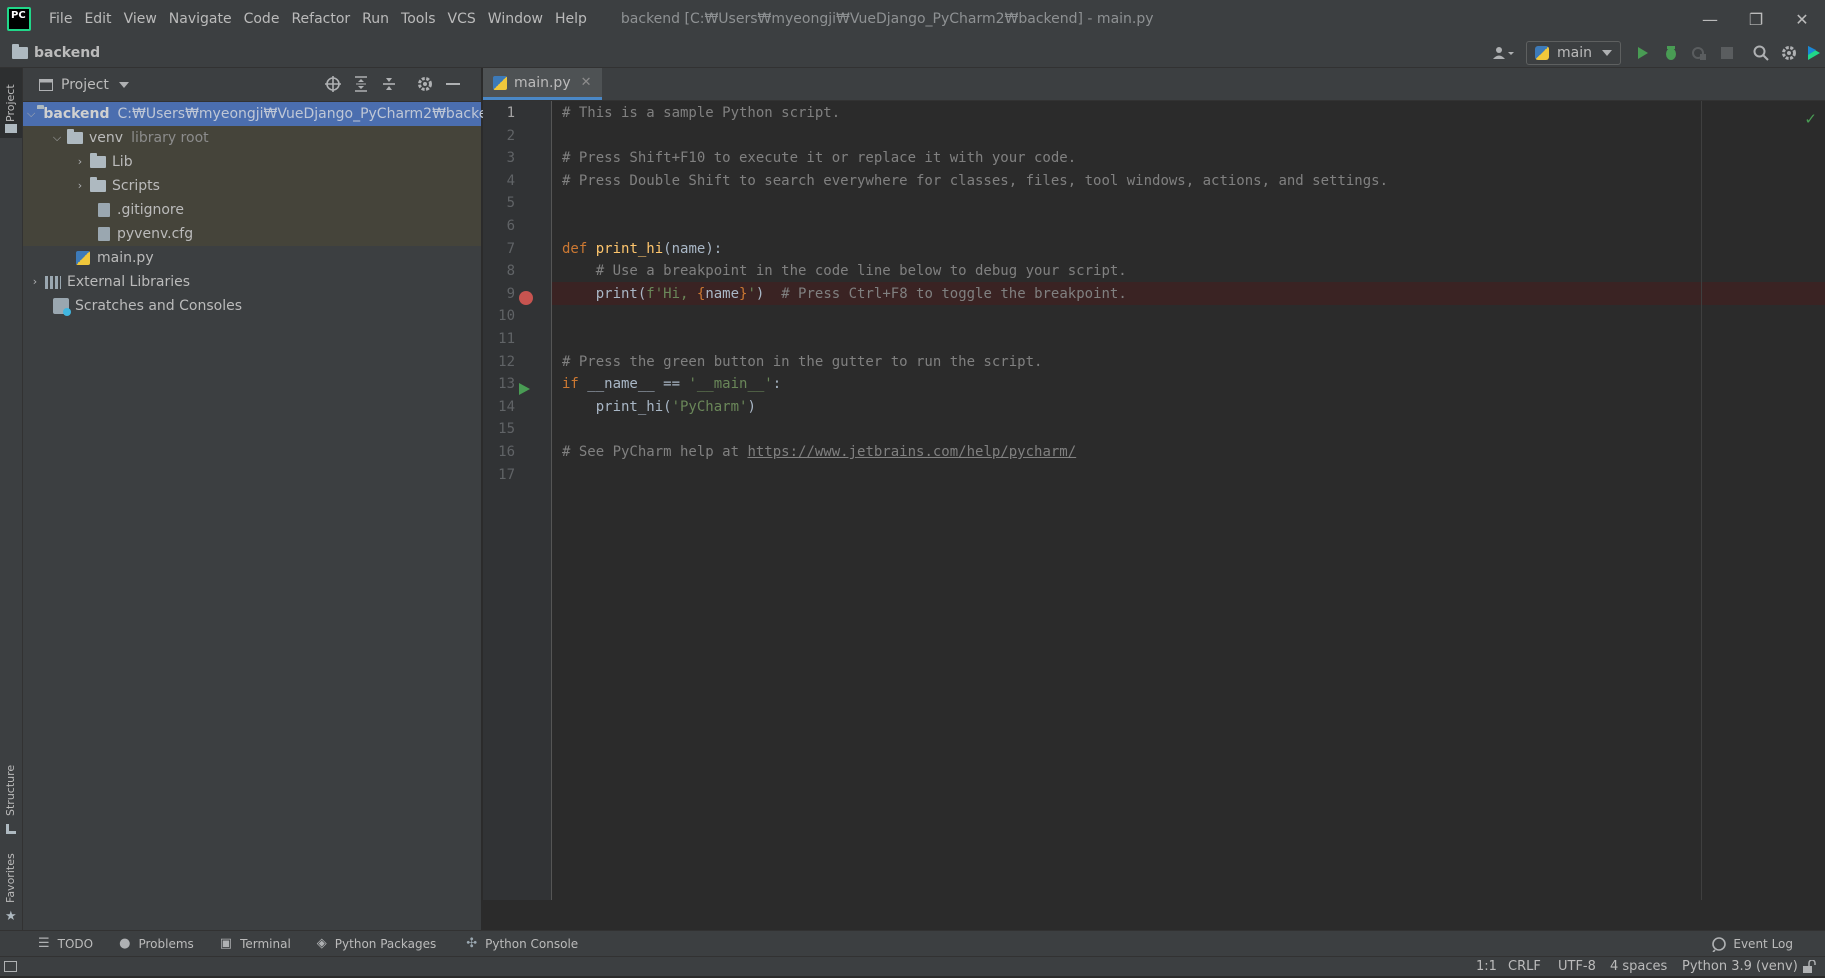  What do you see at coordinates (425, 84) in the screenshot?
I see `panel-settings-button` at bounding box center [425, 84].